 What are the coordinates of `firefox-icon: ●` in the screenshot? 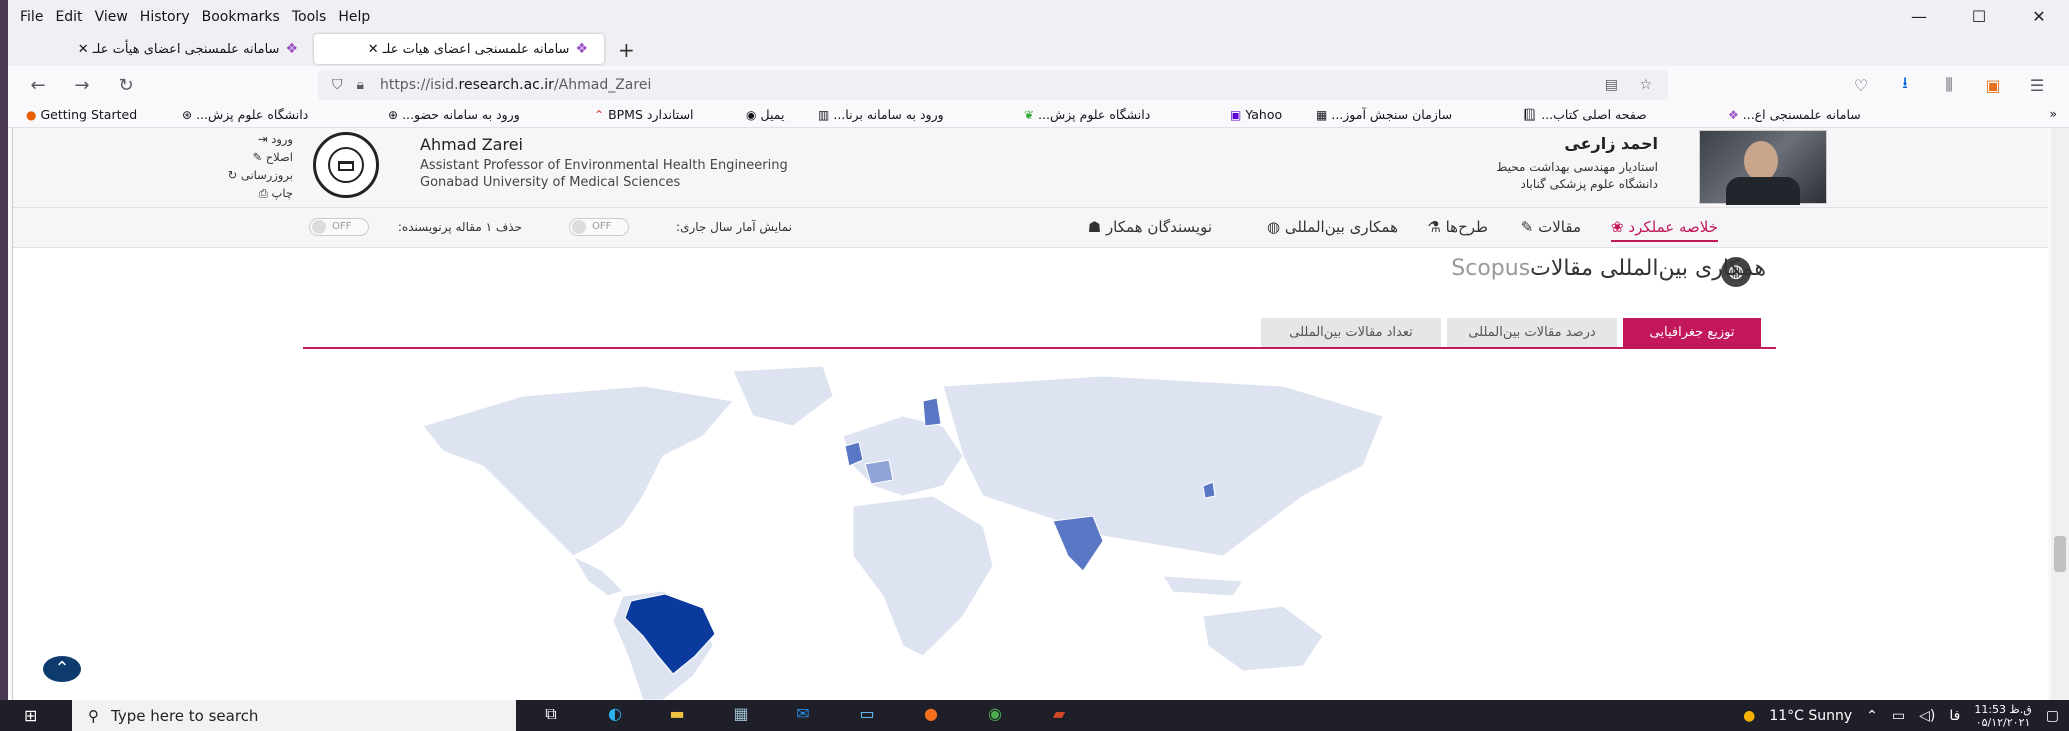 It's located at (31, 114).